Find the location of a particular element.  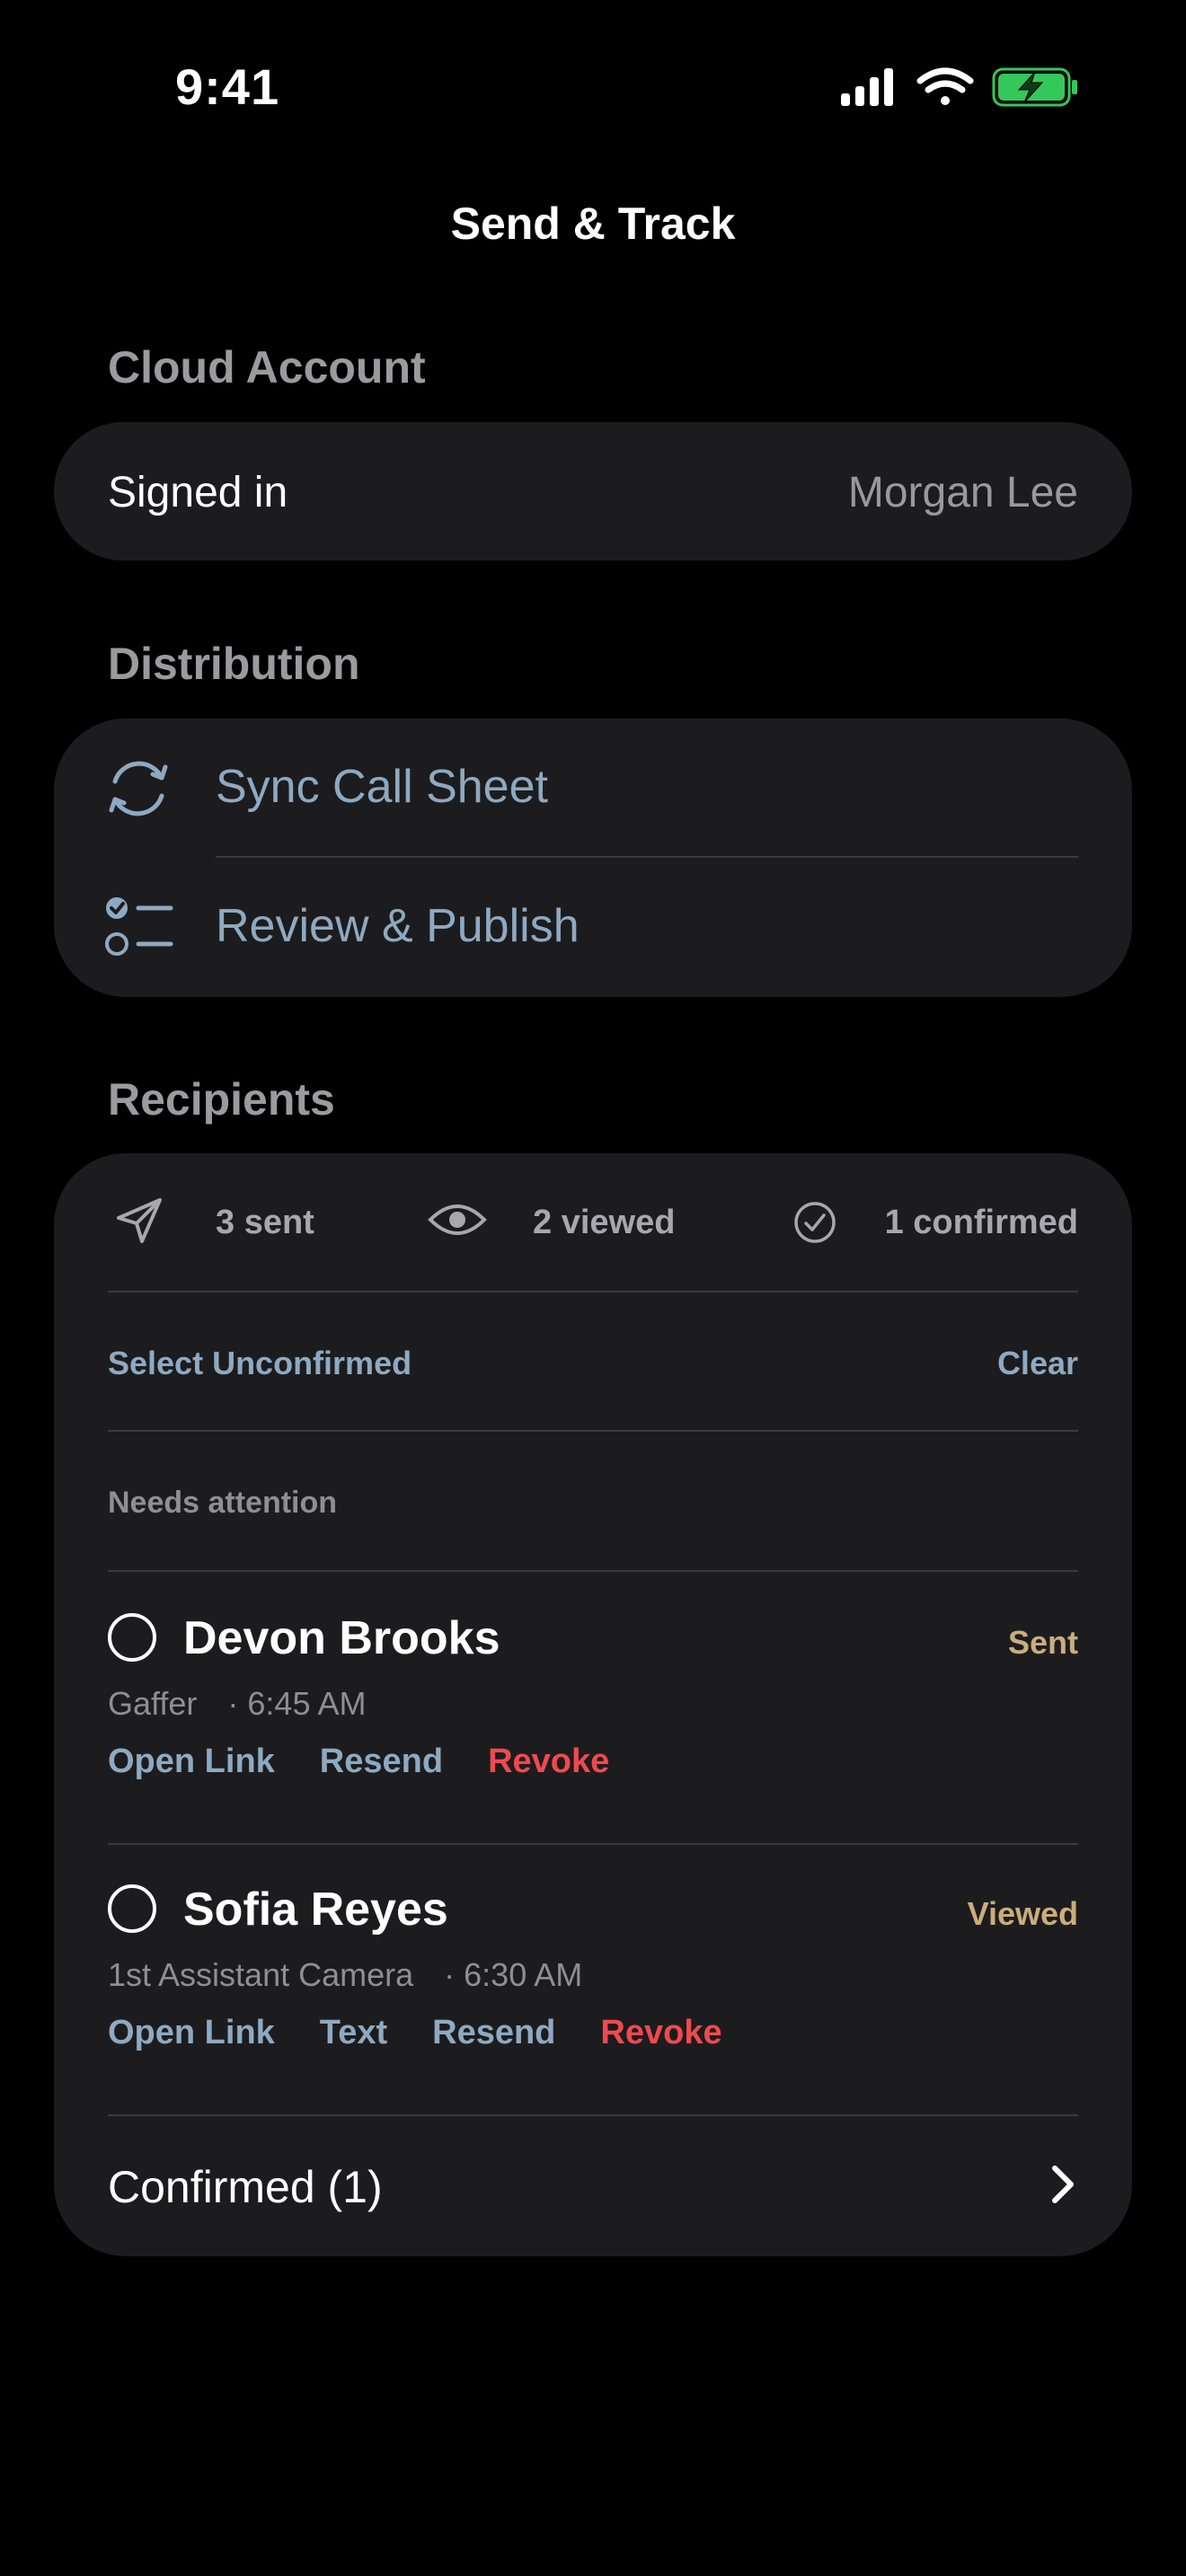

clear-button: Clear is located at coordinates (1037, 1363).